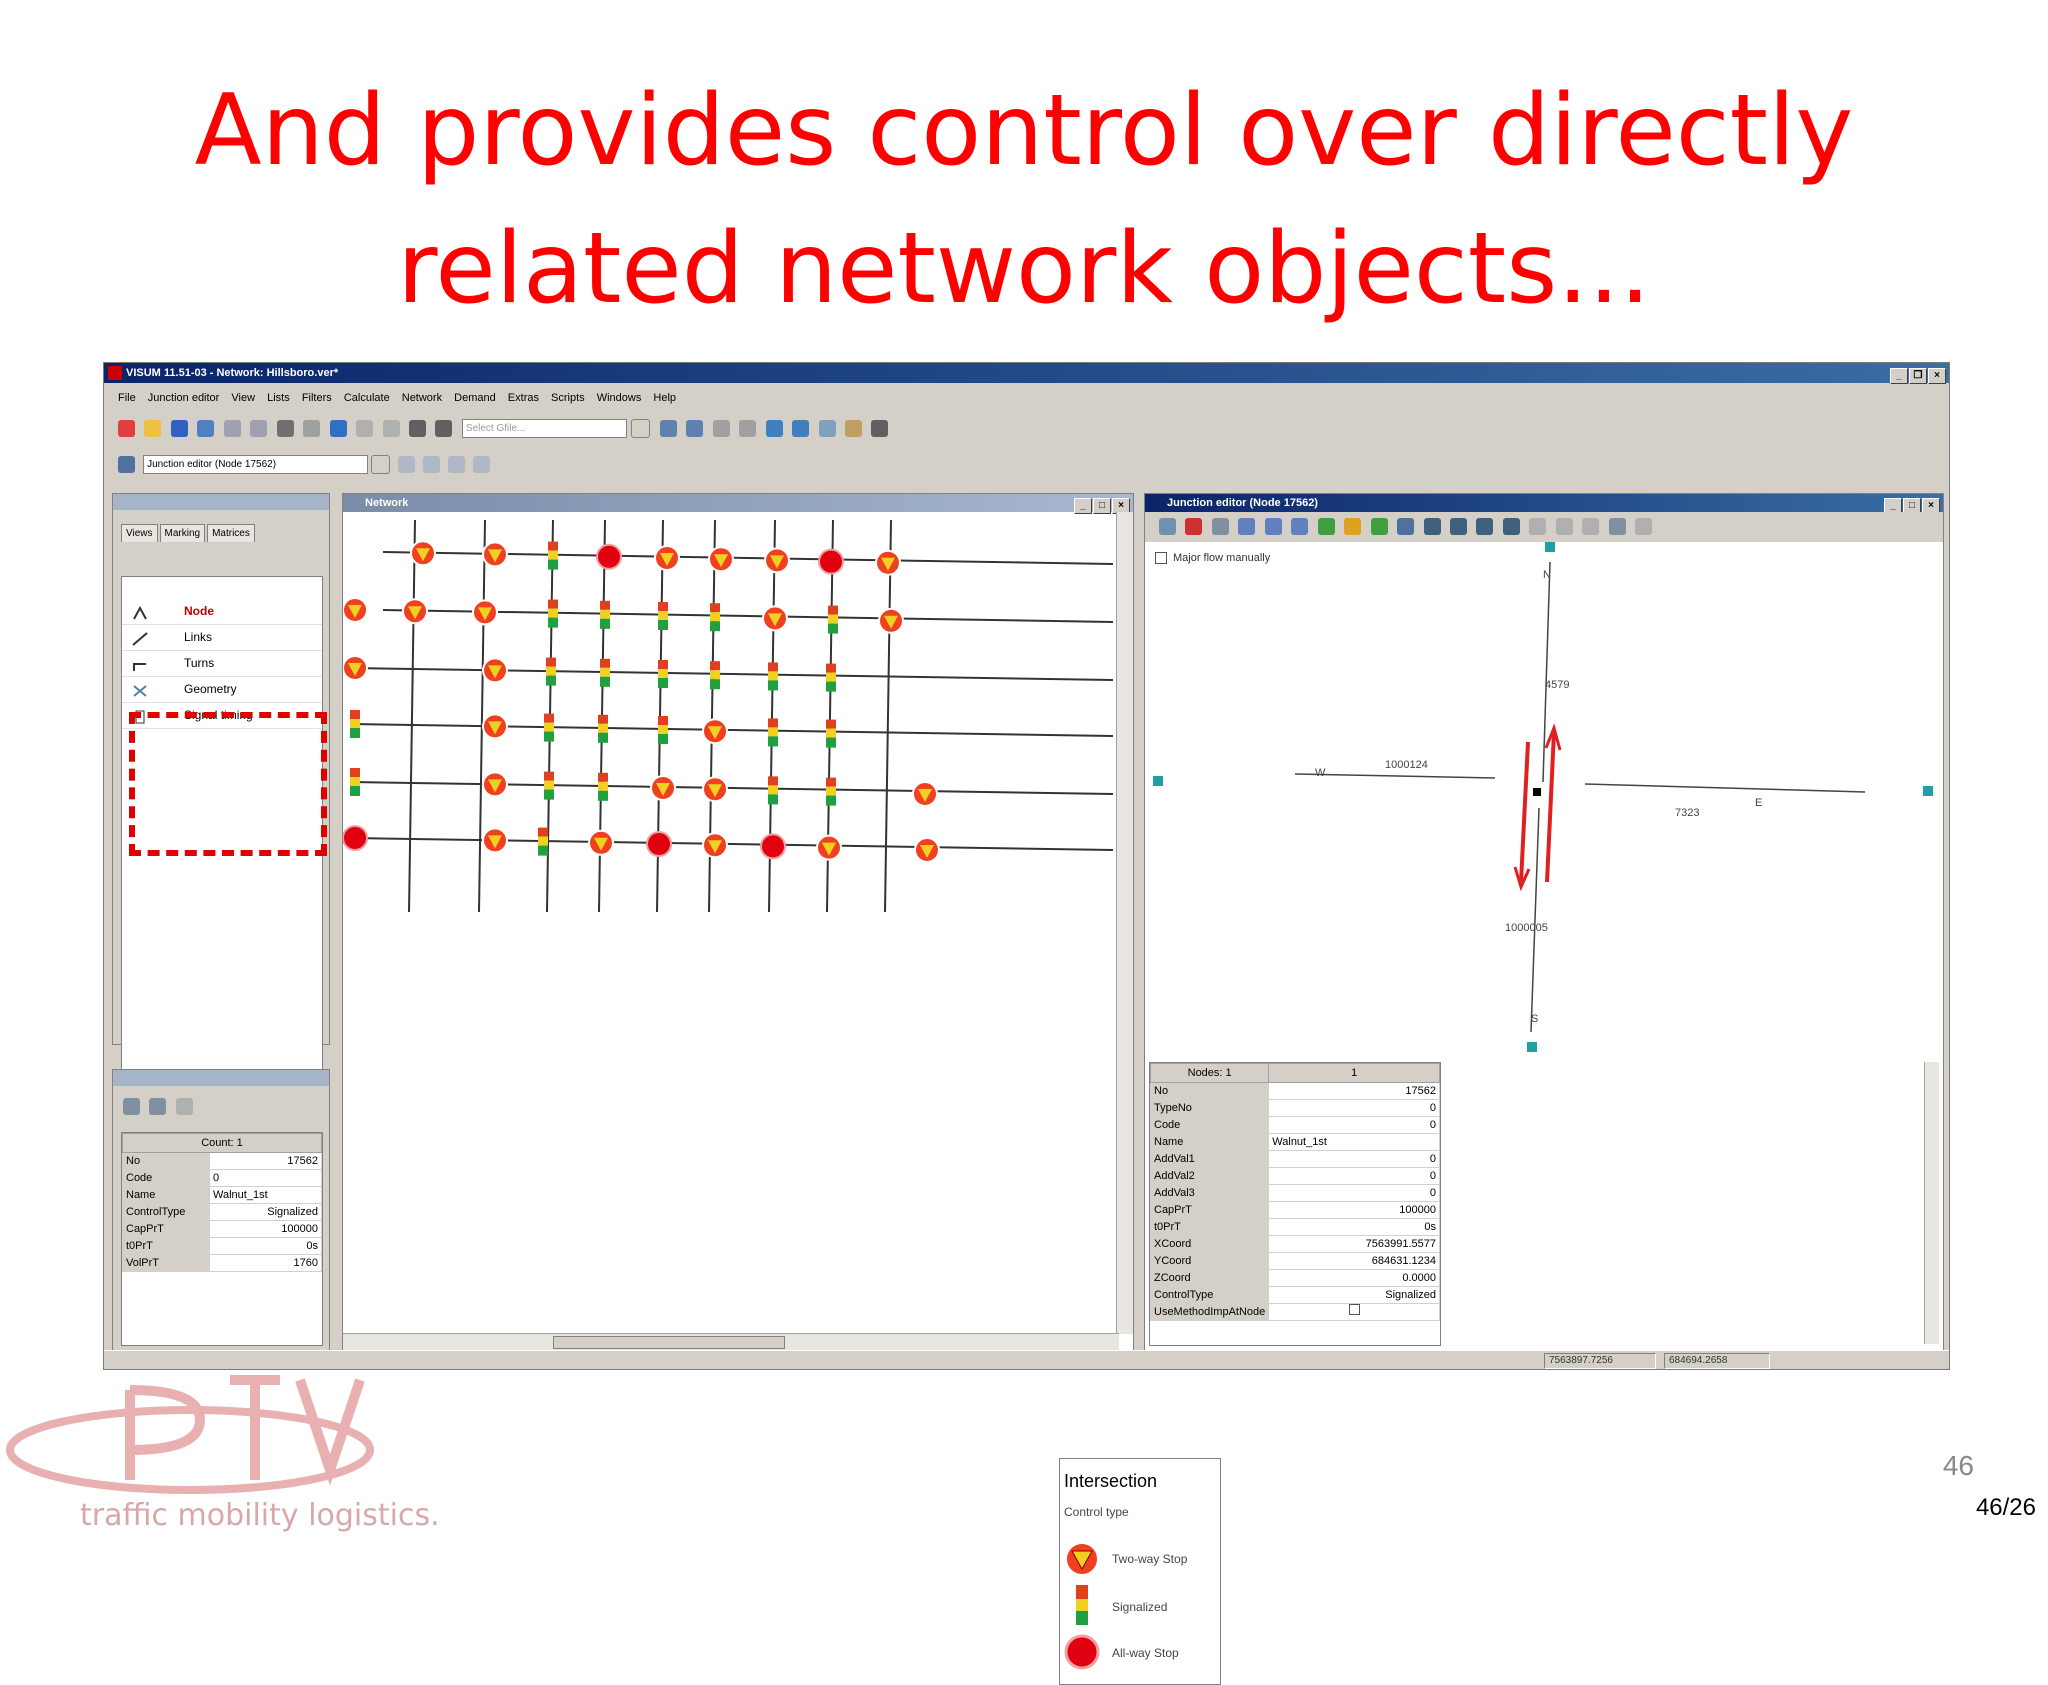 The image size is (2048, 1685). What do you see at coordinates (1294, 1278) in the screenshot?
I see `table-row: ZCoord 0.0000` at bounding box center [1294, 1278].